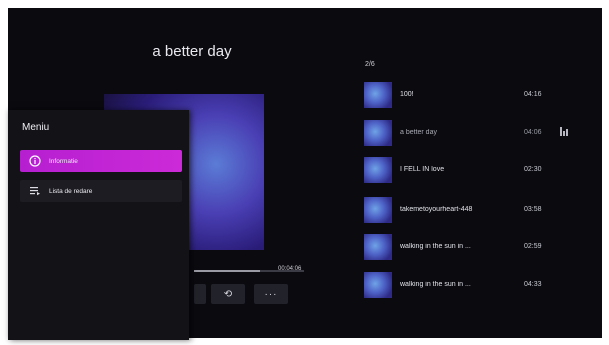 This screenshot has width=609, height=345. I want to click on more-options-button: ···, so click(271, 294).